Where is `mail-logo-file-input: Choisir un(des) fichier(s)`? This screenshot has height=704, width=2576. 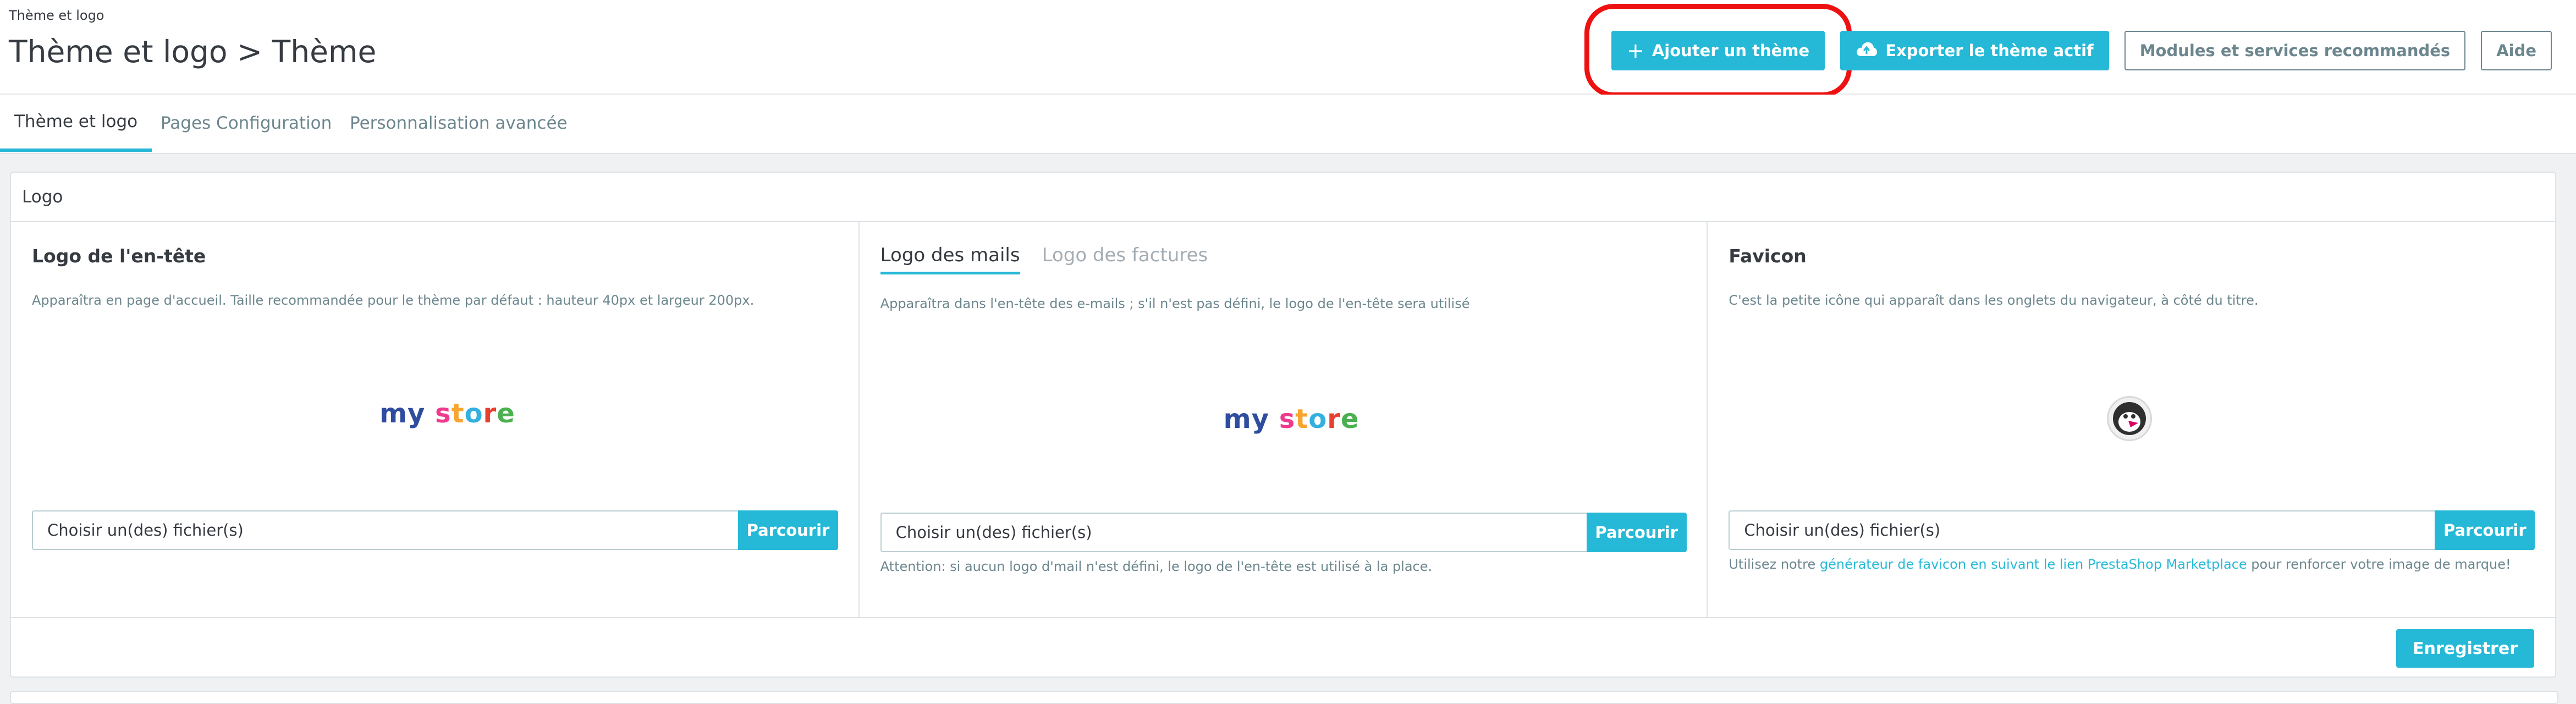
mail-logo-file-input: Choisir un(des) fichier(s) is located at coordinates (1233, 532).